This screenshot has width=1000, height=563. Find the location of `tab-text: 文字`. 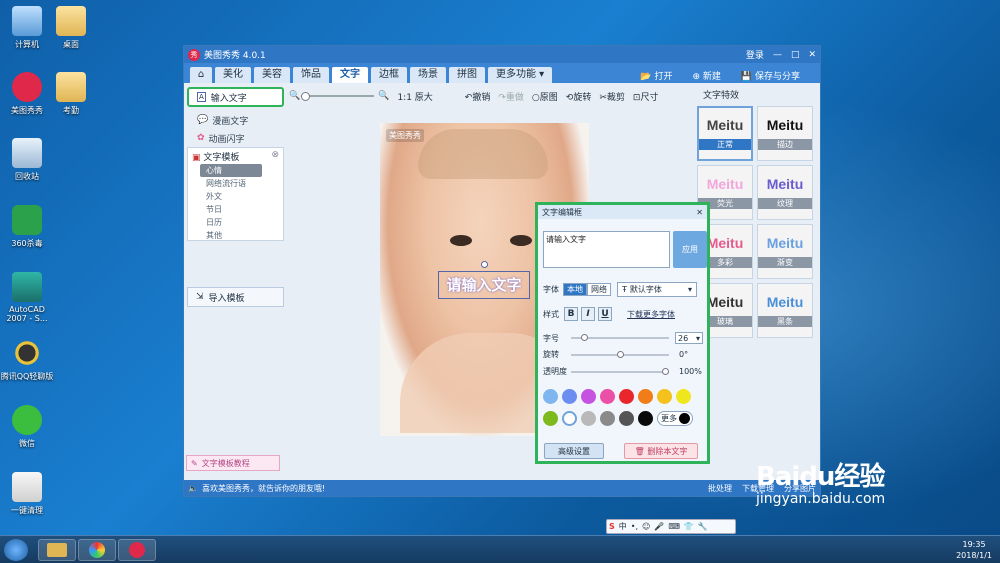

tab-text: 文字 is located at coordinates (350, 75).